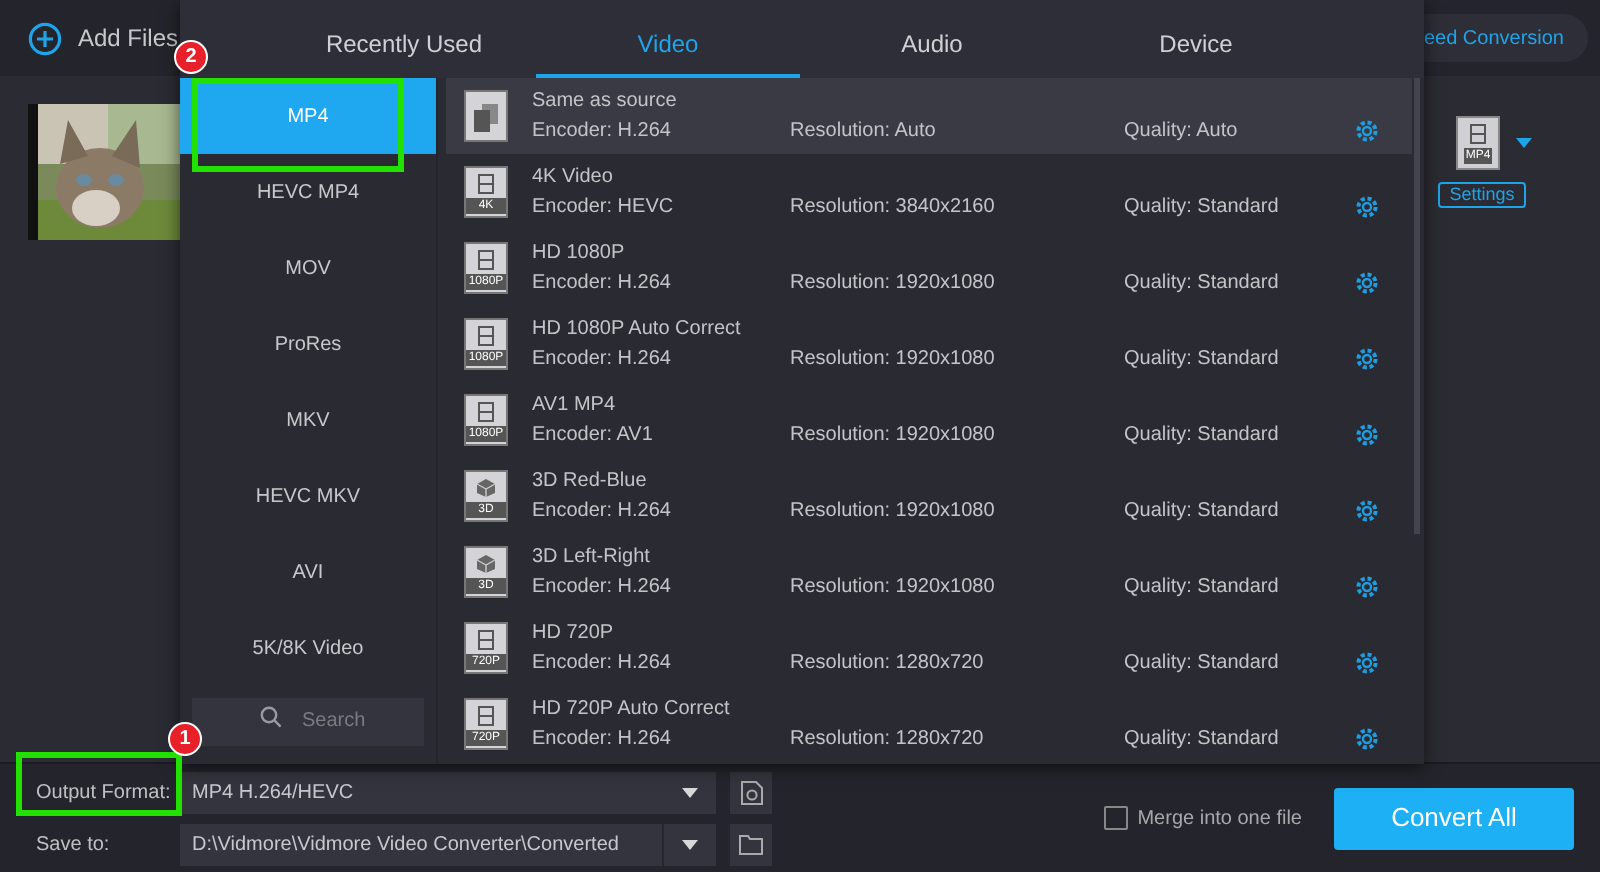 The height and width of the screenshot is (872, 1600). Describe the element at coordinates (308, 344) in the screenshot. I see `format-category: ProRes` at that location.